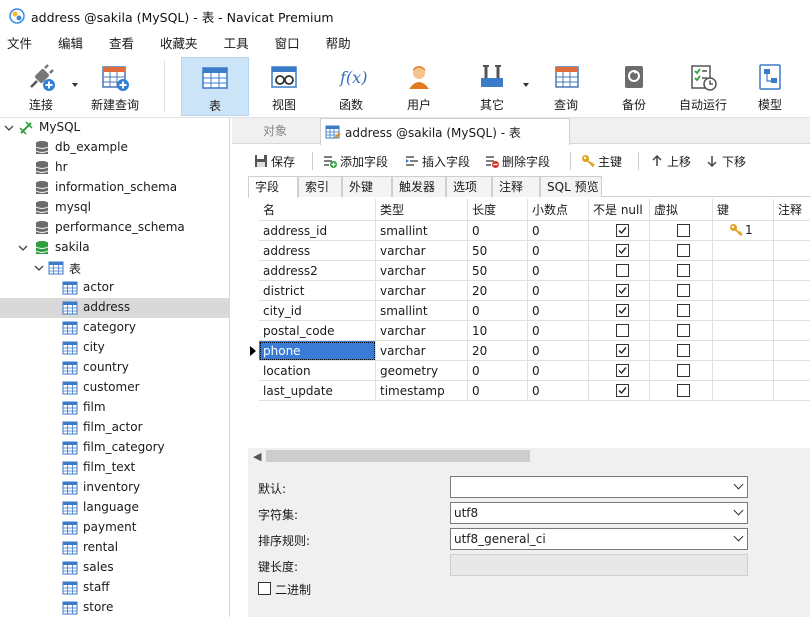 The image size is (810, 617). Describe the element at coordinates (257, 456) in the screenshot. I see `scroll-left-arrow-icon: ◀` at that location.